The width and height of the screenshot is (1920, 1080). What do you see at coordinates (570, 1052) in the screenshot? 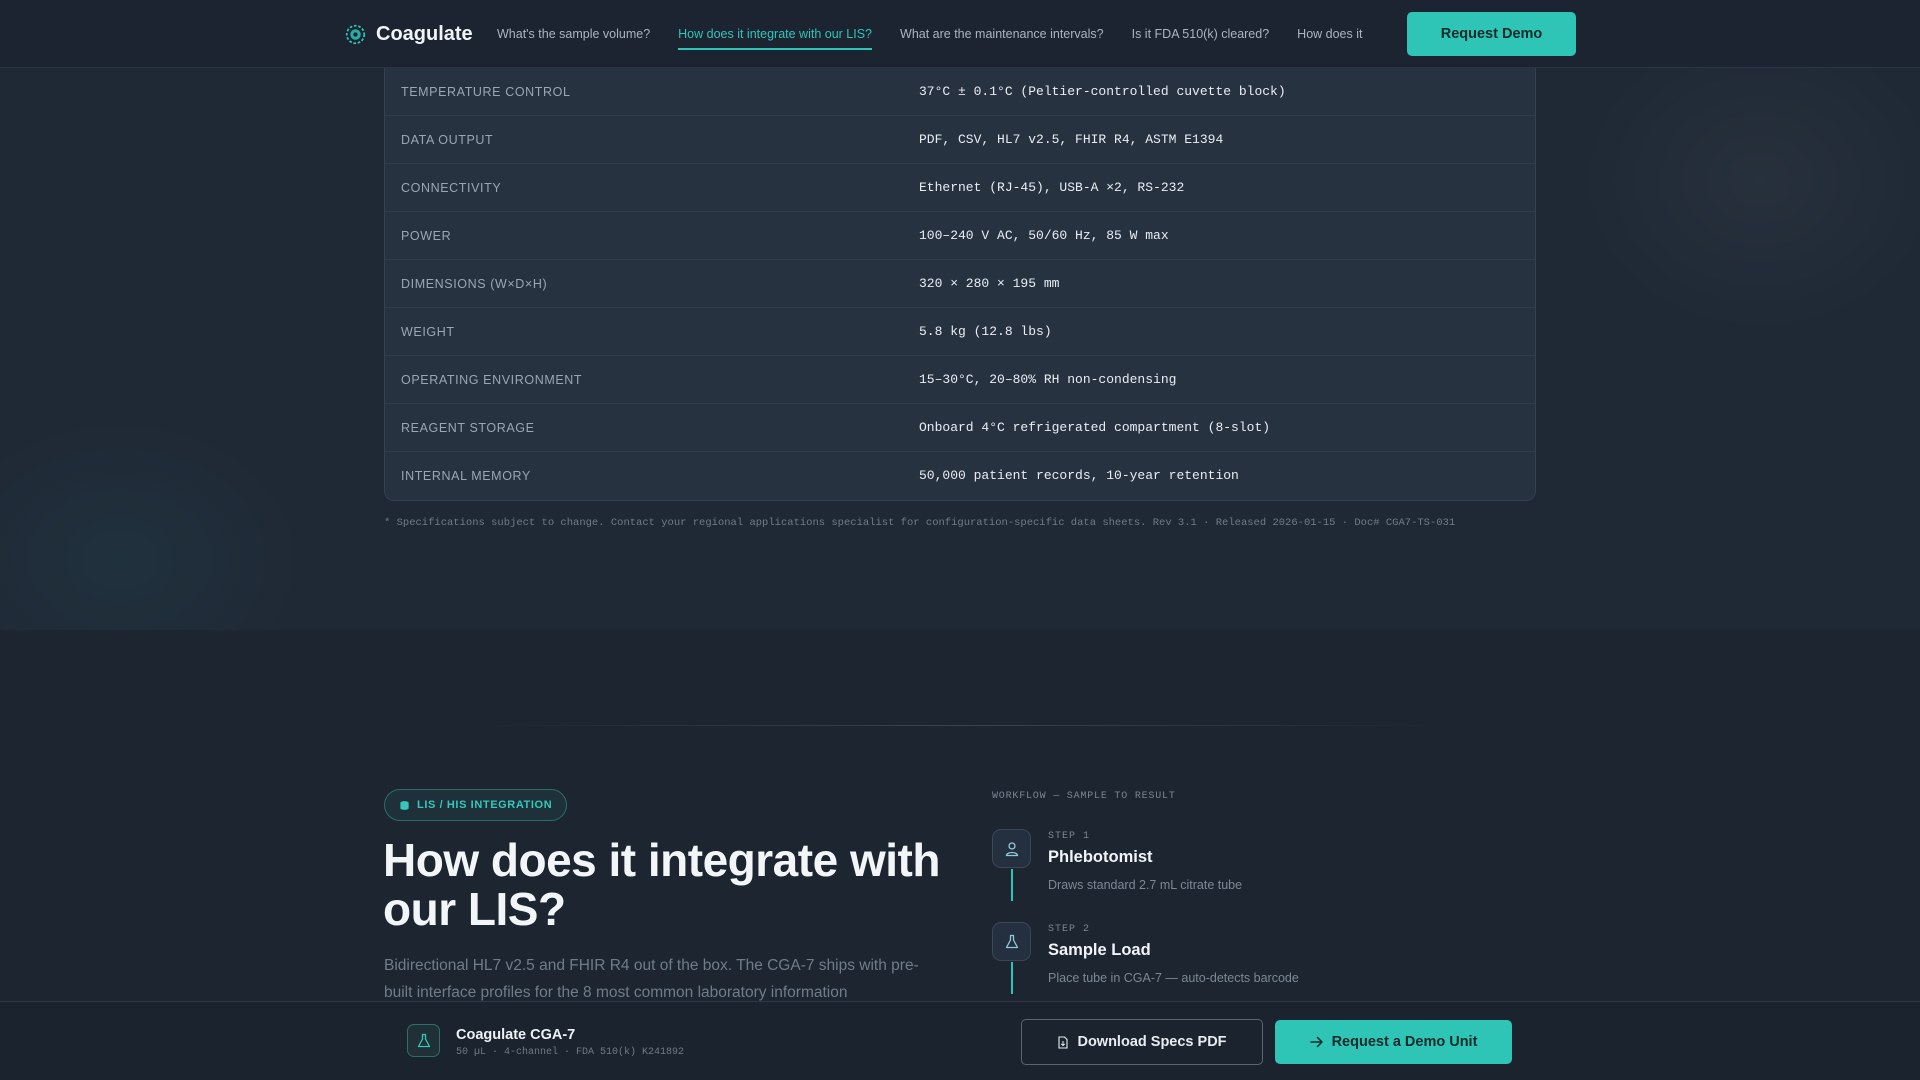
I see `product-meta: 50 µL · 4-channel · FDA 510(k) K241892` at bounding box center [570, 1052].